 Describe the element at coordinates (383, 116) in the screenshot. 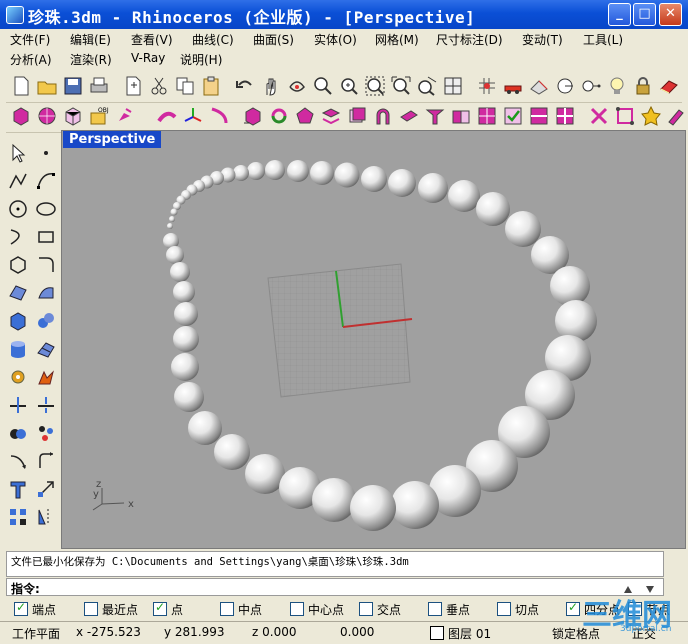

I see `arch-icon` at that location.